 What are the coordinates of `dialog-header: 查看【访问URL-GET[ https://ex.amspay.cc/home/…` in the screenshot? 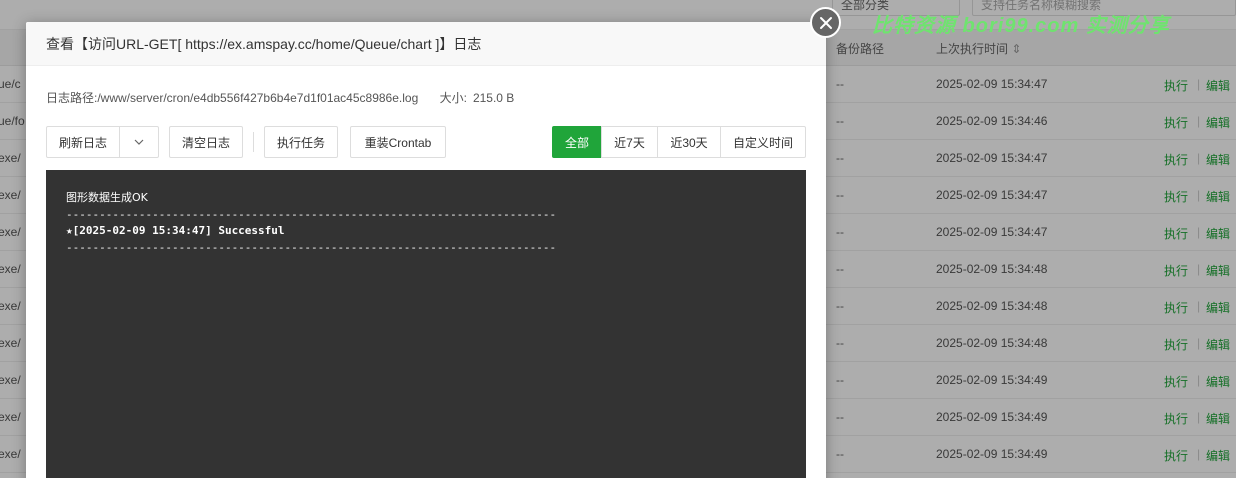 It's located at (426, 44).